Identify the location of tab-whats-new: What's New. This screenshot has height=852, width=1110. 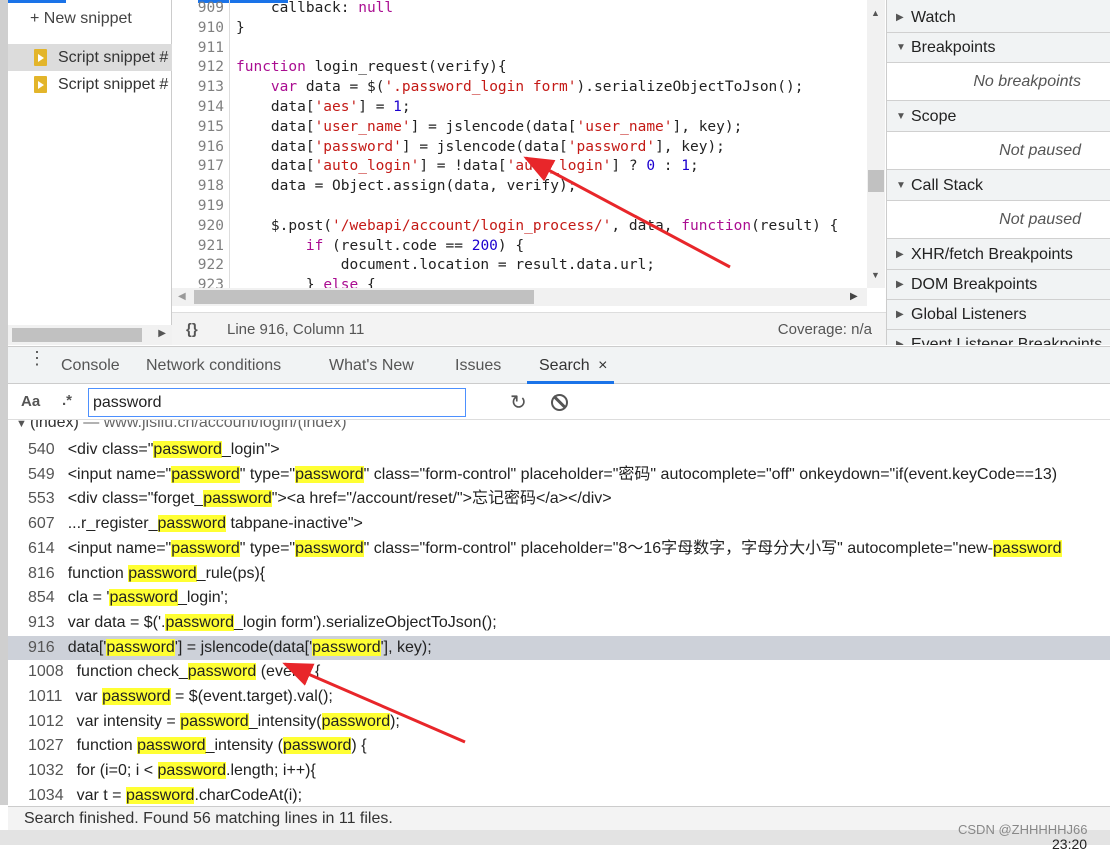
(371, 365).